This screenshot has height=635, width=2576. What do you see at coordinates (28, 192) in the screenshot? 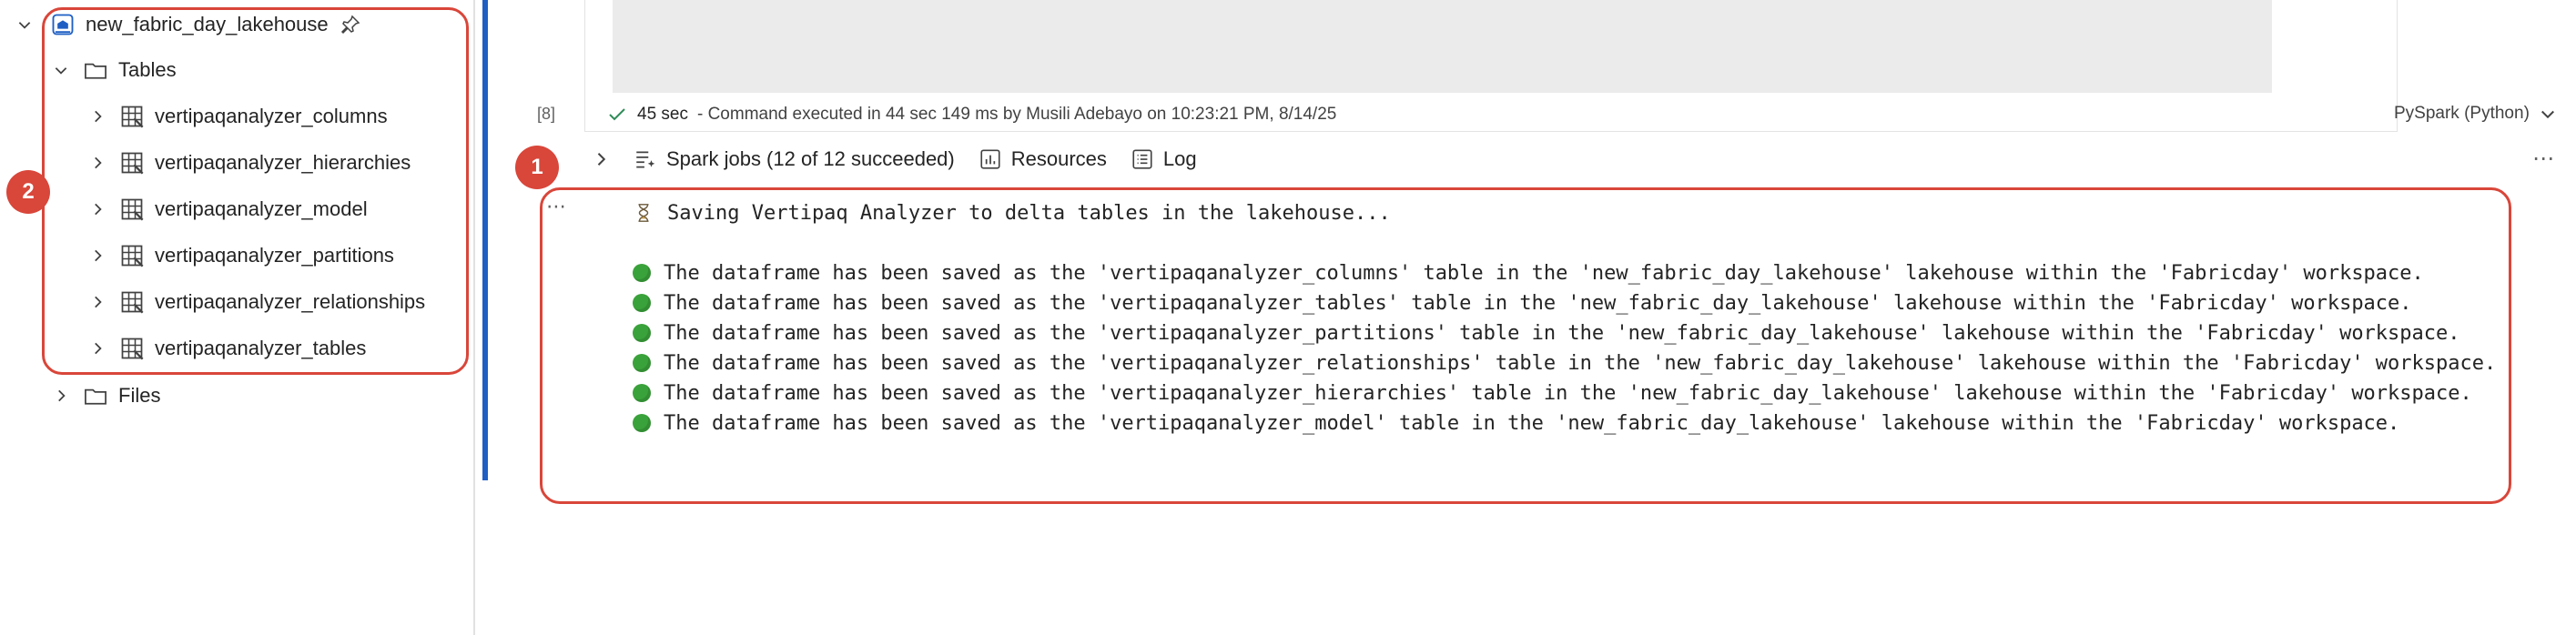
I see `callout-marker-2: 2` at bounding box center [28, 192].